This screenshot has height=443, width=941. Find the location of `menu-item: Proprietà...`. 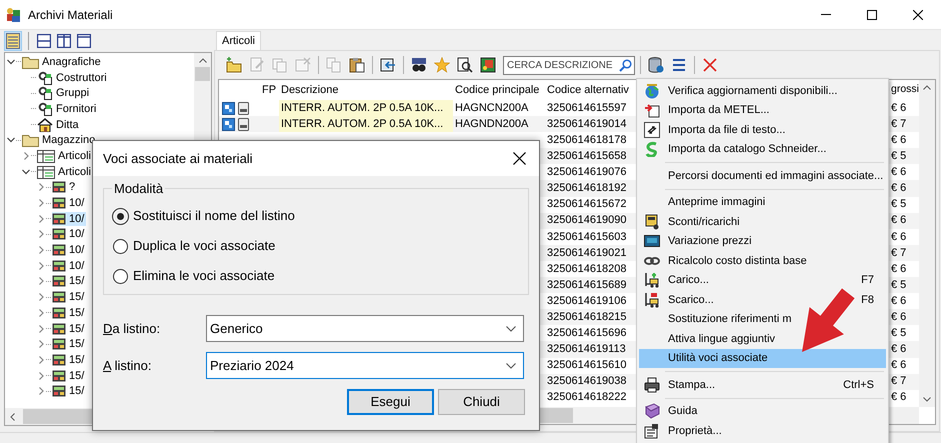

menu-item: Proprietà... is located at coordinates (762, 430).